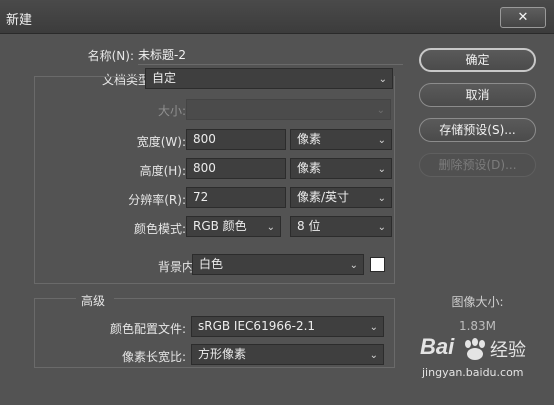 The height and width of the screenshot is (405, 554). Describe the element at coordinates (277, 17) in the screenshot. I see `title-bar: 新建 ✕` at that location.